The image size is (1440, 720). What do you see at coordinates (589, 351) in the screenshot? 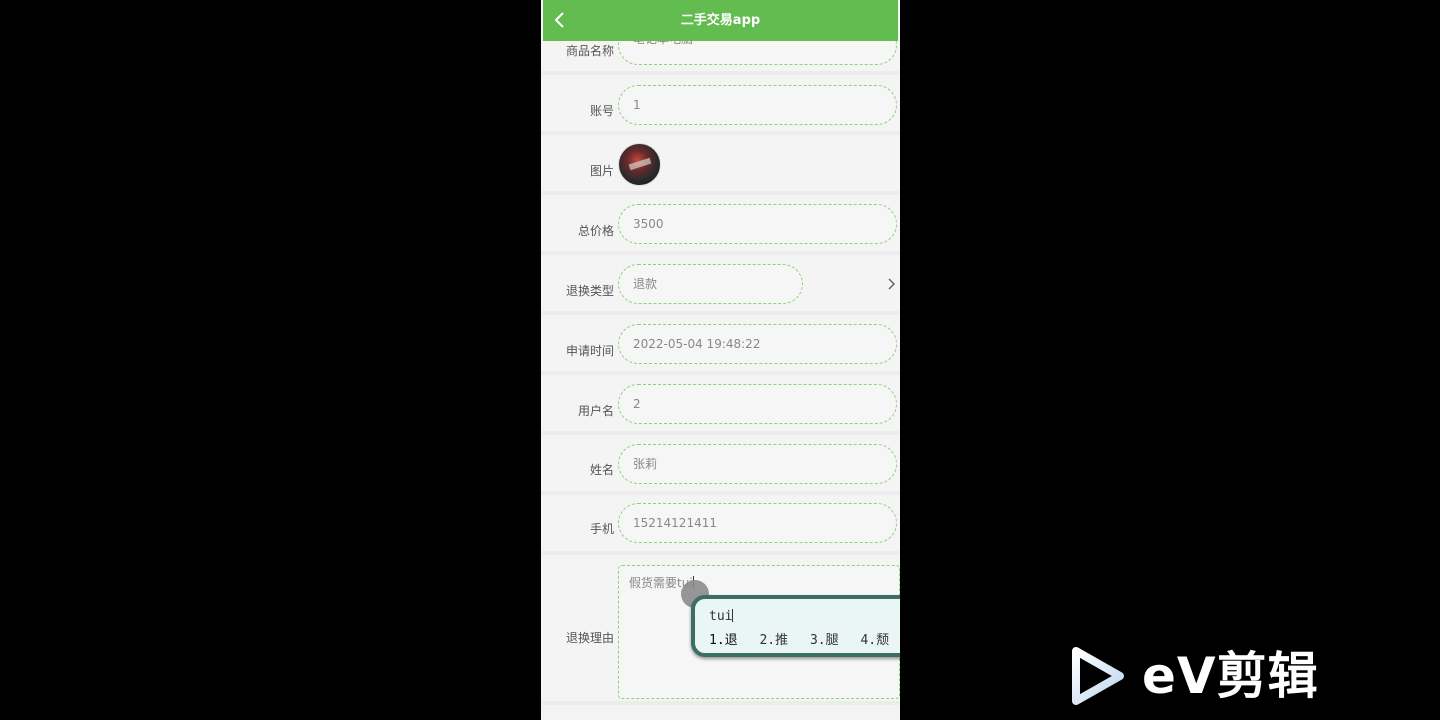
I see `apply-time-label: 申请时间` at bounding box center [589, 351].